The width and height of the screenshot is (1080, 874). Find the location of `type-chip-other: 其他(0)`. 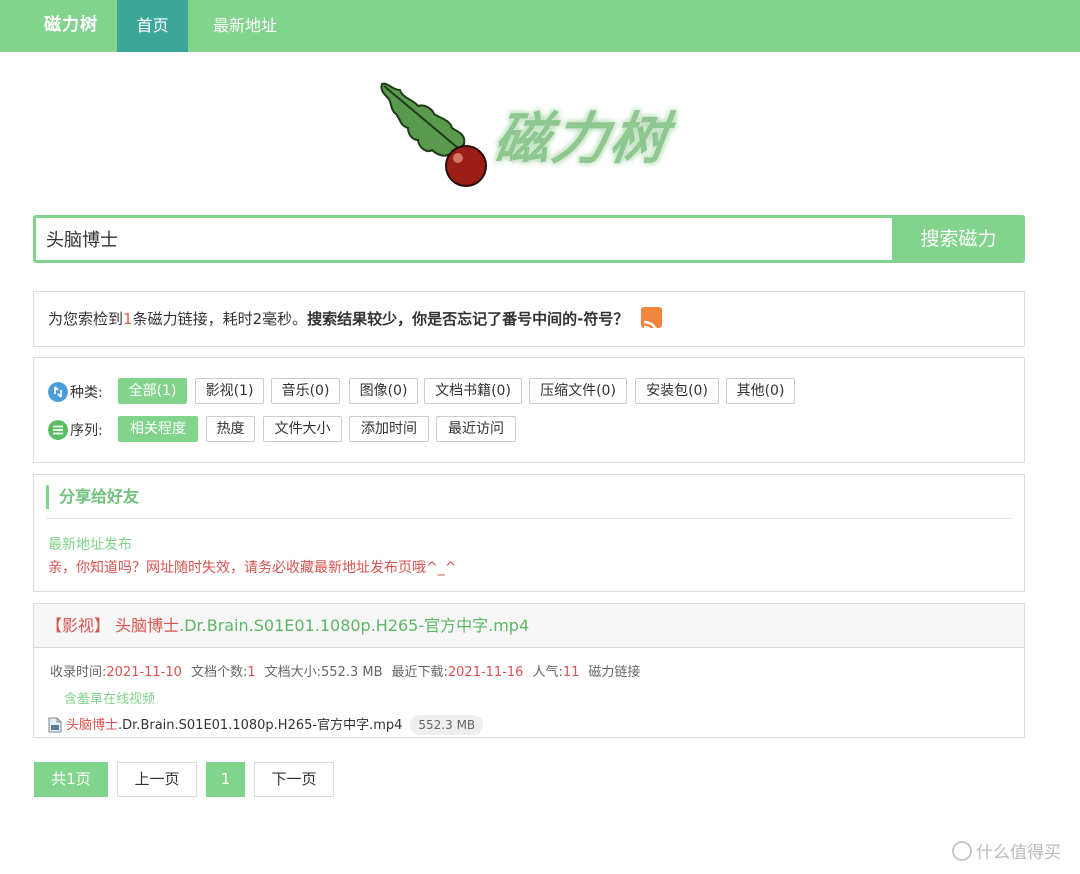

type-chip-other: 其他(0) is located at coordinates (760, 391).